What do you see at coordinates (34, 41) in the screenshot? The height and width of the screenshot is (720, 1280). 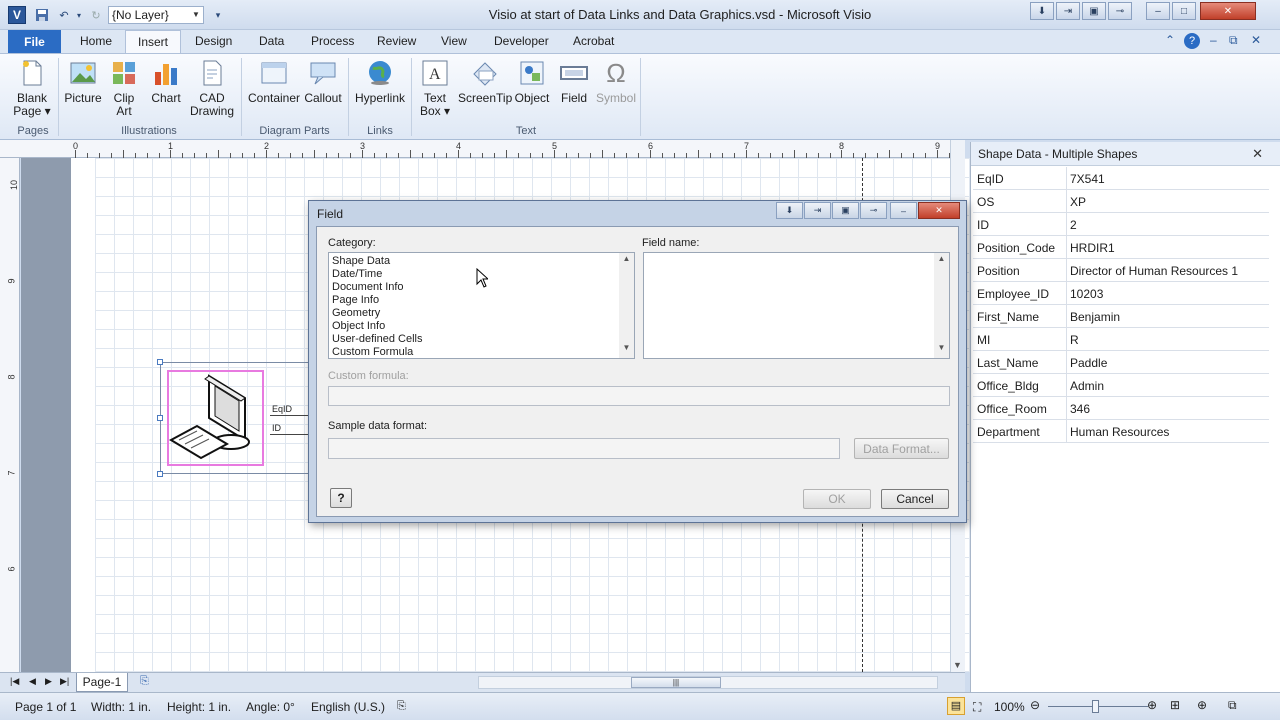 I see `tab-file: File` at bounding box center [34, 41].